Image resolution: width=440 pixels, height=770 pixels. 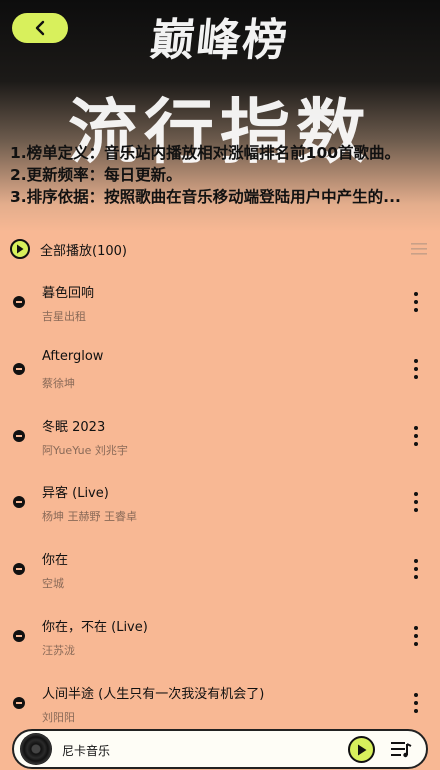 What do you see at coordinates (85, 450) in the screenshot?
I see `song-artist: 阿YueYue 刘兆宇` at bounding box center [85, 450].